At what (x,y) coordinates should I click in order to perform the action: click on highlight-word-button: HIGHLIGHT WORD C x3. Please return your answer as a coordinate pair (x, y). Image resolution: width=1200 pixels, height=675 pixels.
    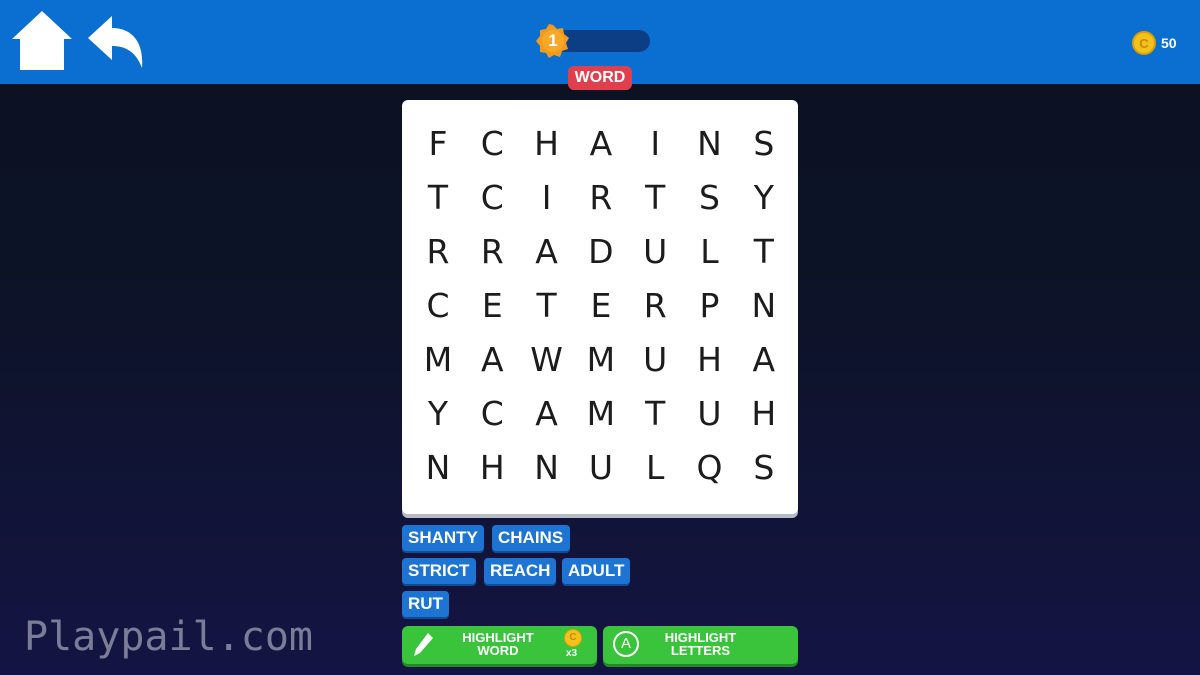
    Looking at the image, I should click on (499, 645).